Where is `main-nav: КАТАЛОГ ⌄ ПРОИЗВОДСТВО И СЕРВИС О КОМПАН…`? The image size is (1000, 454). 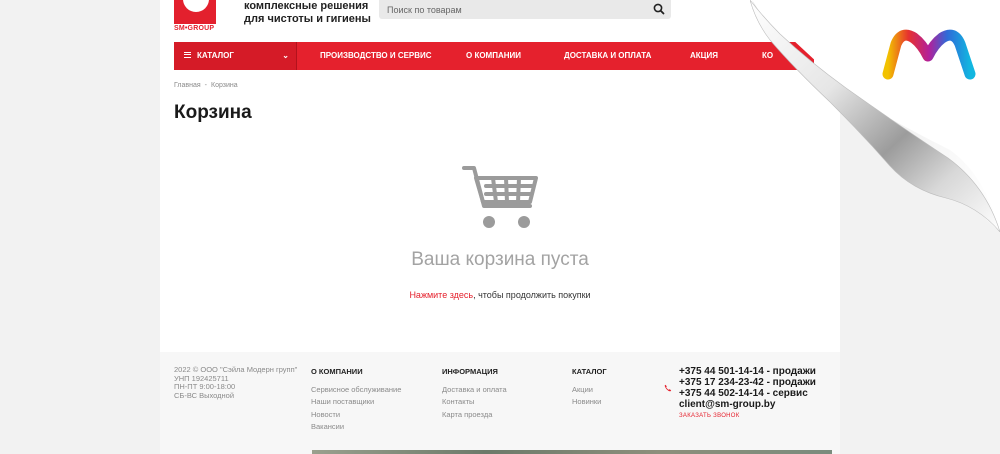 main-nav: КАТАЛОГ ⌄ ПРОИЗВОДСТВО И СЕРВИС О КОМПАН… is located at coordinates (494, 56).